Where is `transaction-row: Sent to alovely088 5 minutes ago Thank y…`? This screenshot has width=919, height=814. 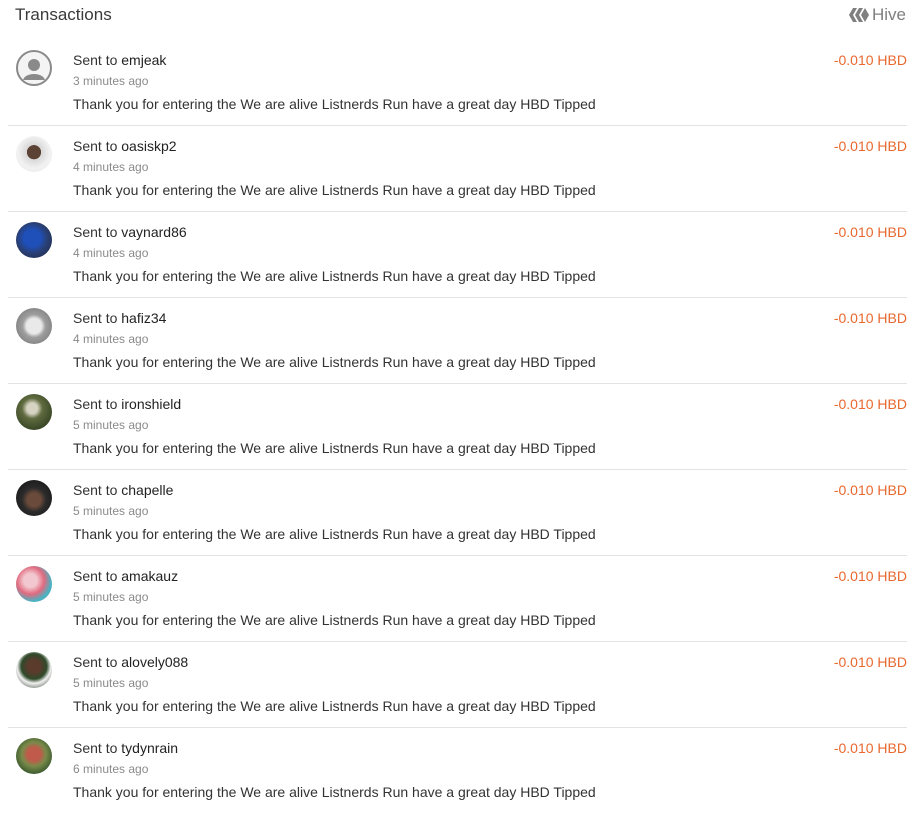 transaction-row: Sent to alovely088 5 minutes ago Thank y… is located at coordinates (457, 685).